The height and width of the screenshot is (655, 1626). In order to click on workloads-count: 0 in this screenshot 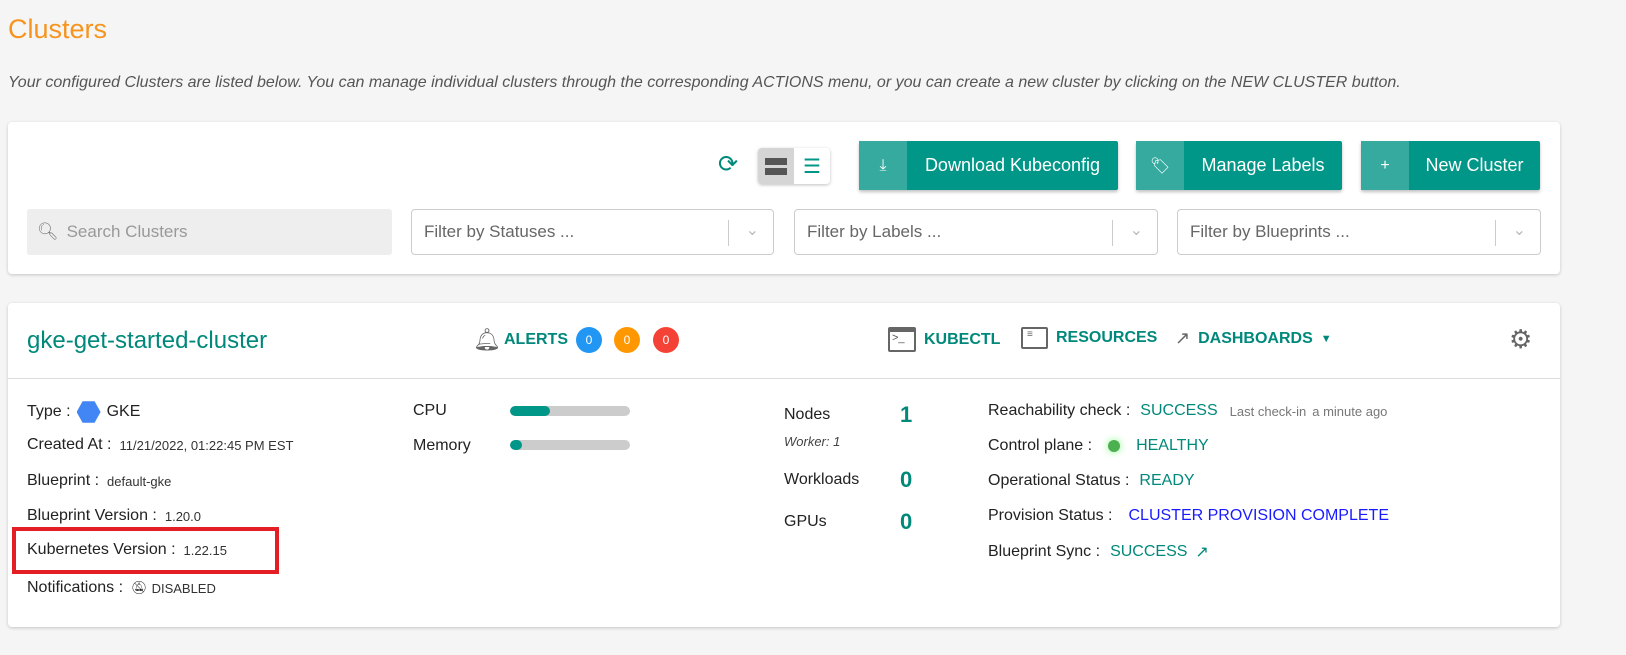, I will do `click(906, 479)`.